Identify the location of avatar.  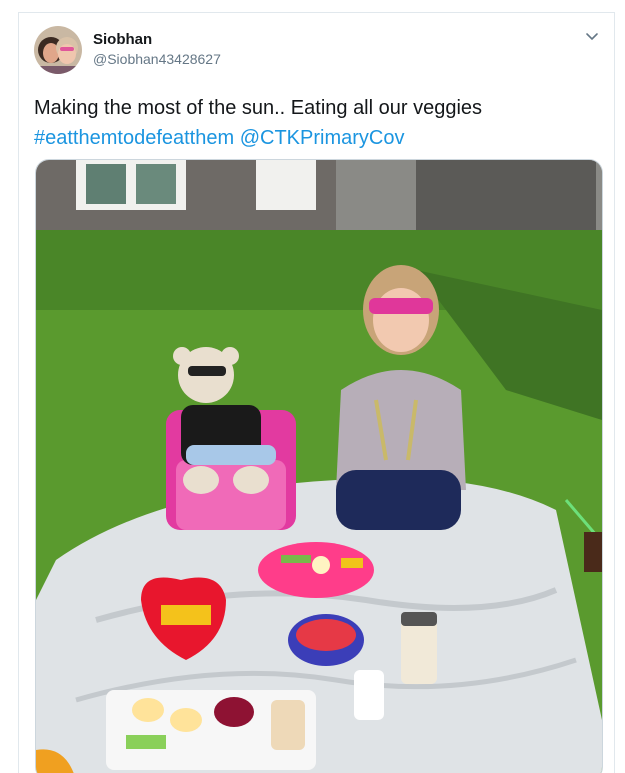
(58, 50).